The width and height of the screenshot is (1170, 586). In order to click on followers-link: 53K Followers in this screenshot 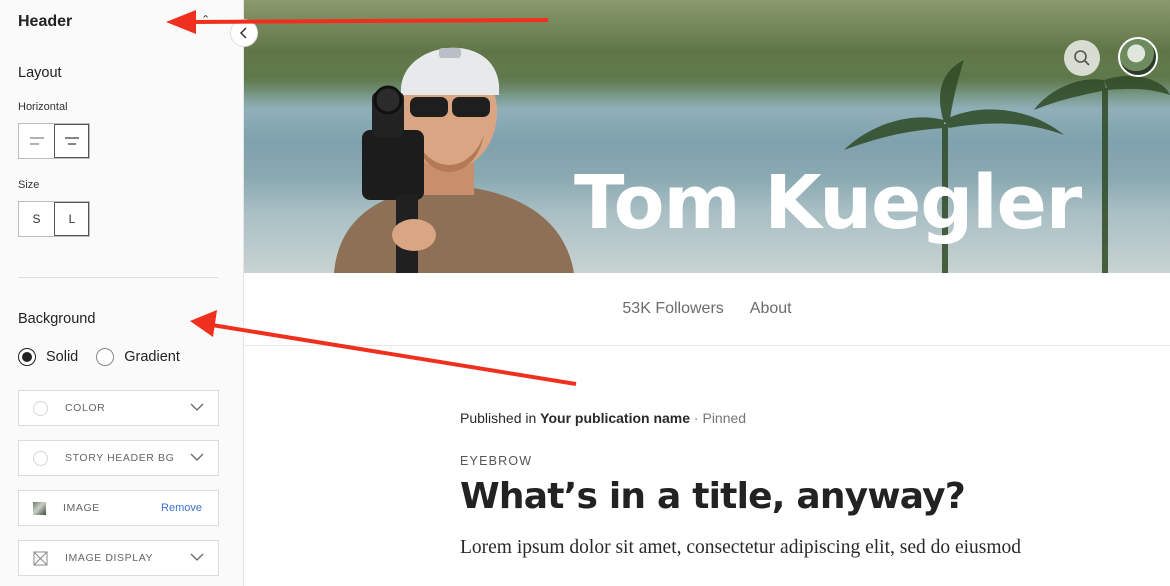, I will do `click(672, 309)`.